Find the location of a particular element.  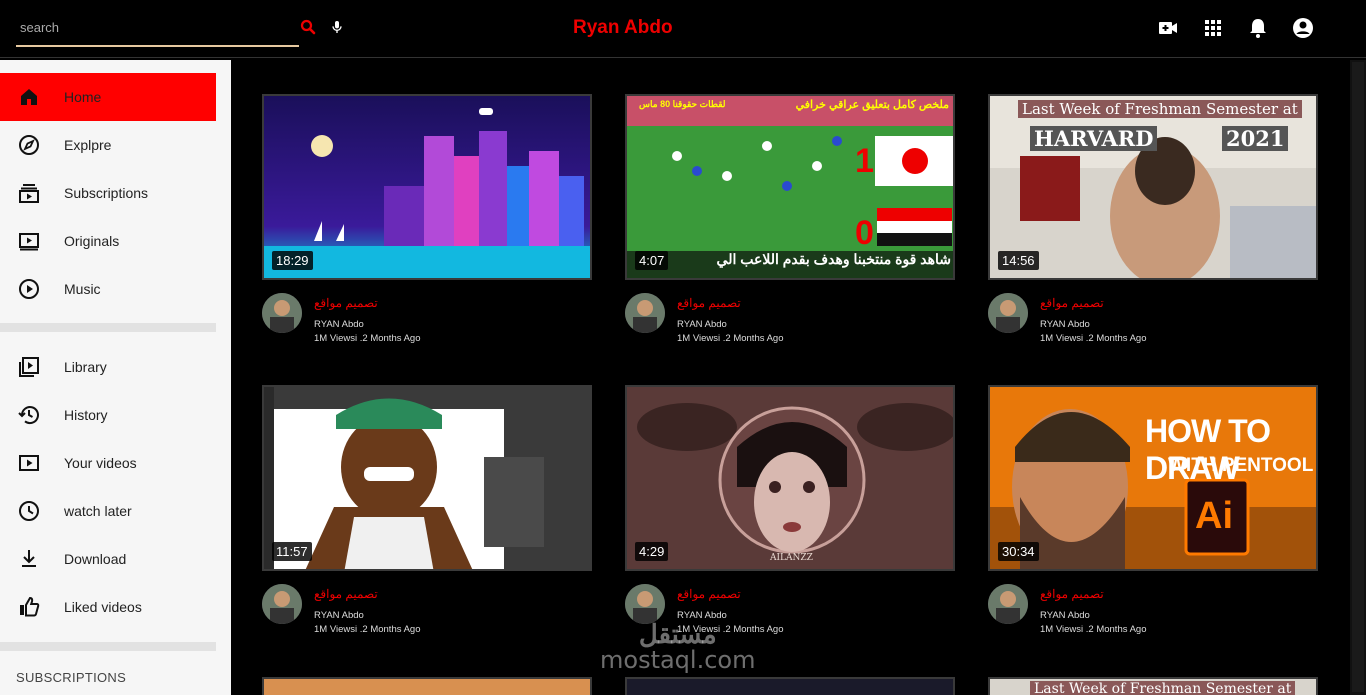

thumb-caption-bottom: شاهد قوة منتخبنا وهدف بقدم اللاعب الي is located at coordinates (833, 259).